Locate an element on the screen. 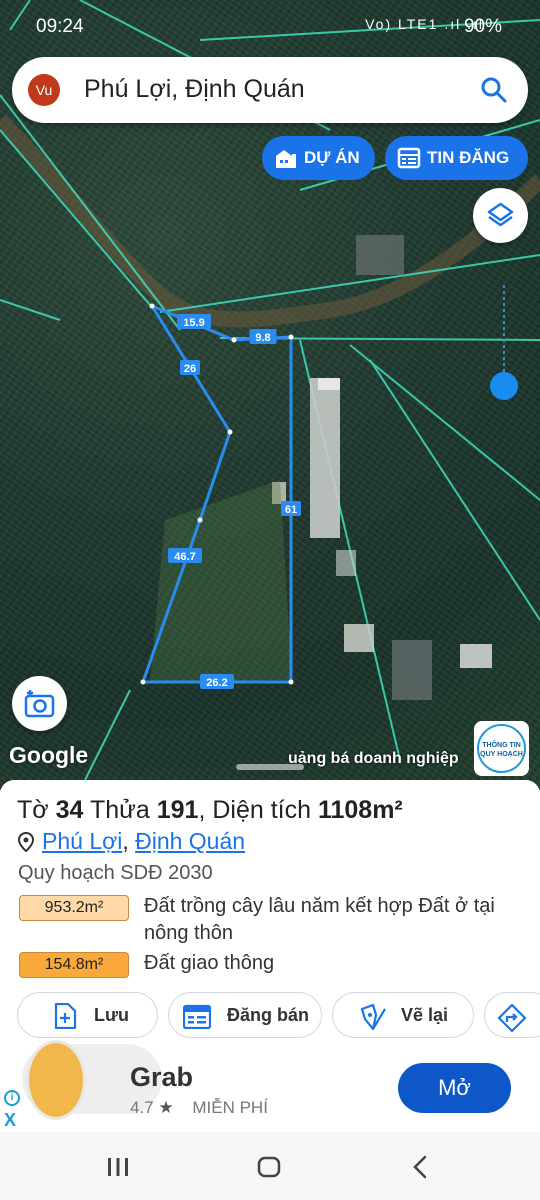 This screenshot has height=1200, width=540. file-plus-icon is located at coordinates (65, 1016).